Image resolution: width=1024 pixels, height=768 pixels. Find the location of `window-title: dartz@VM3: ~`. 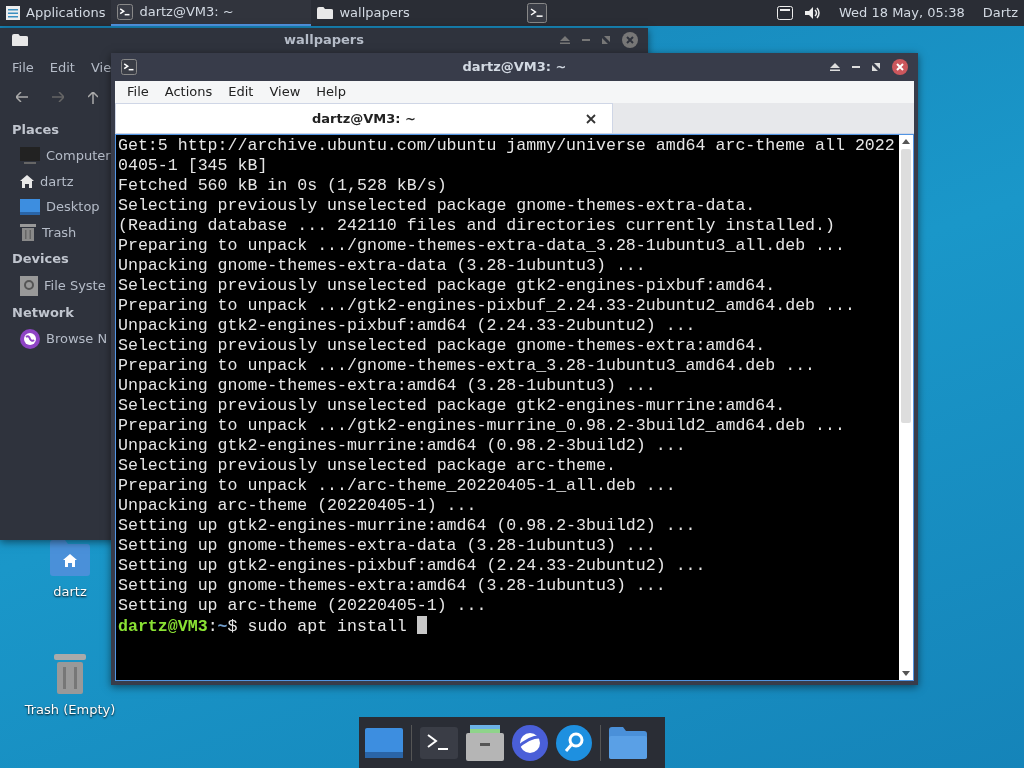

window-title: dartz@VM3: ~ is located at coordinates (514, 67).